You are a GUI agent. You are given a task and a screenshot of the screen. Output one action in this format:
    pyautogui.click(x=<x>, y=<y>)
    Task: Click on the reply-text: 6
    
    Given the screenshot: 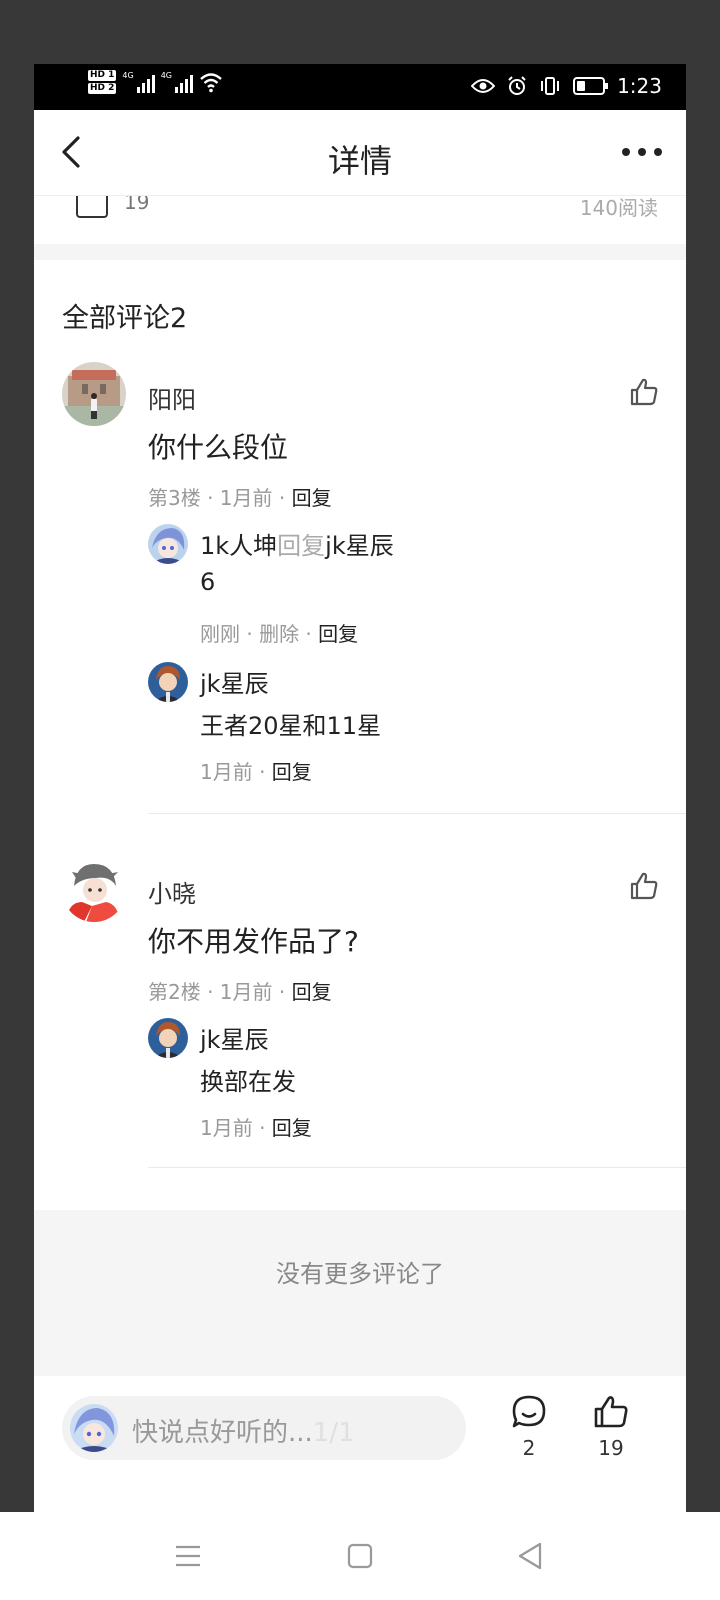 What is the action you would take?
    pyautogui.click(x=208, y=582)
    